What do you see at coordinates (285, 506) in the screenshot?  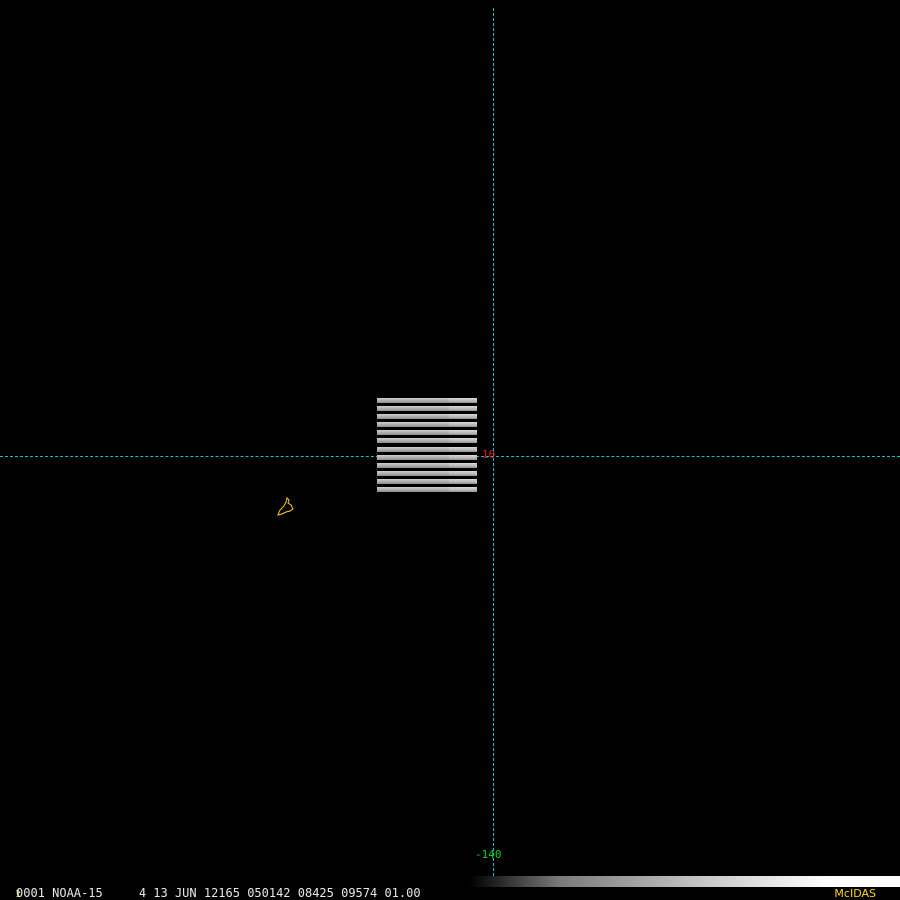 I see `island-coastline` at bounding box center [285, 506].